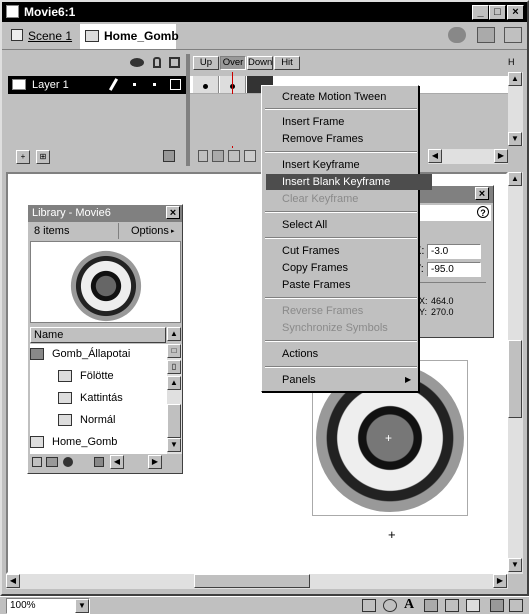 The height and width of the screenshot is (614, 529). I want to click on library-item-graphic: Normál, so click(111, 420).